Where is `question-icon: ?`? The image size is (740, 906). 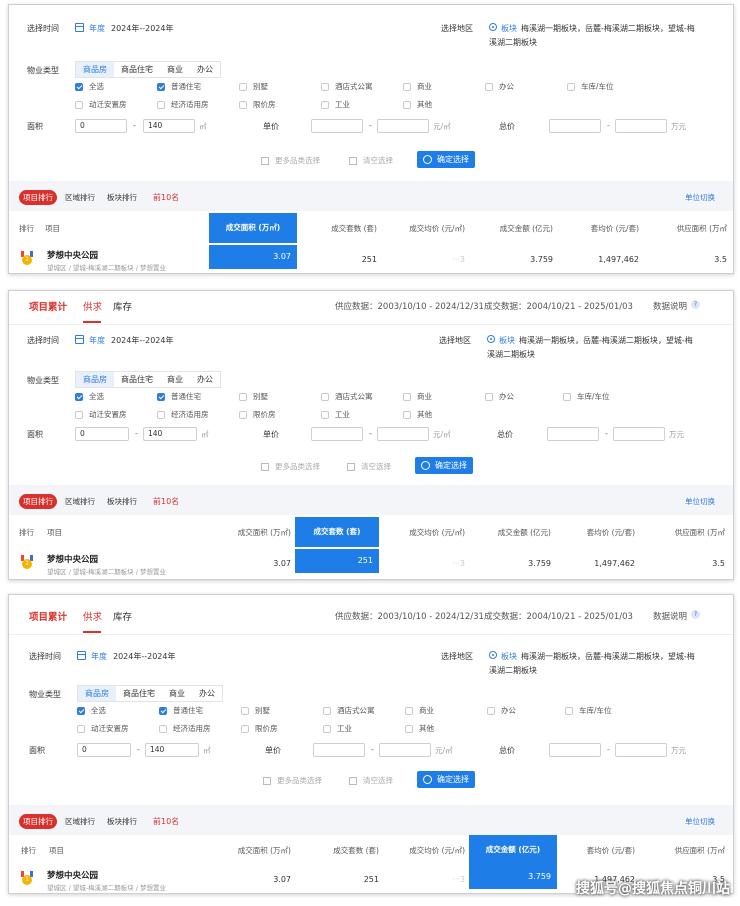
question-icon: ? is located at coordinates (695, 614).